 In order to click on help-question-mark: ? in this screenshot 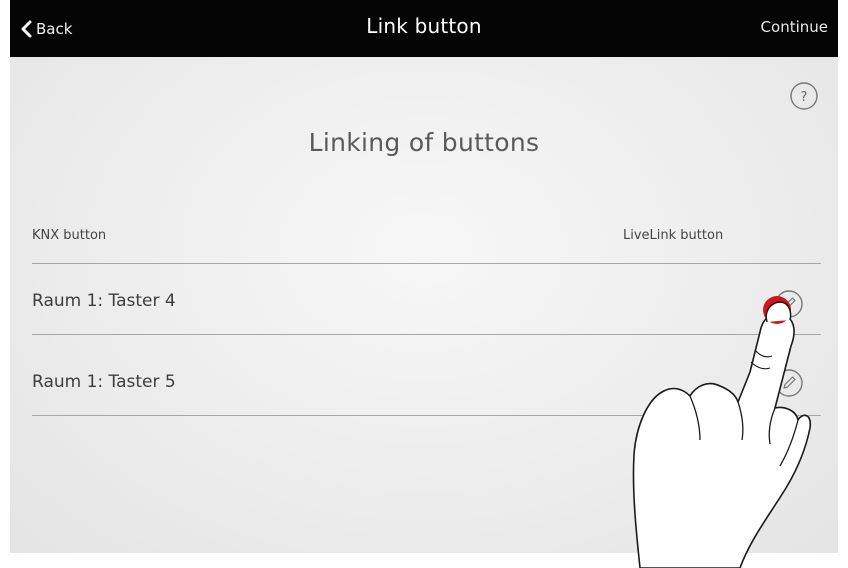, I will do `click(804, 97)`.